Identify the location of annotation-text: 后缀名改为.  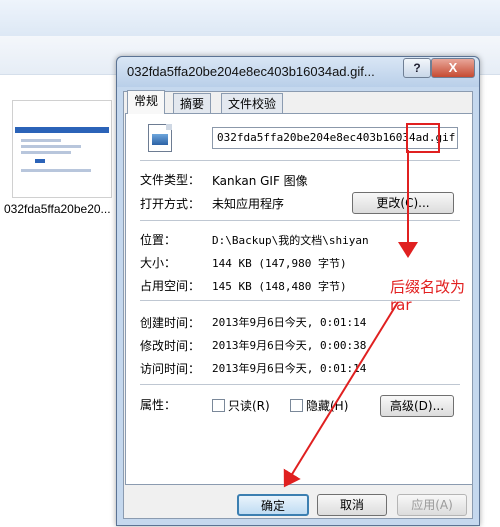
(428, 287).